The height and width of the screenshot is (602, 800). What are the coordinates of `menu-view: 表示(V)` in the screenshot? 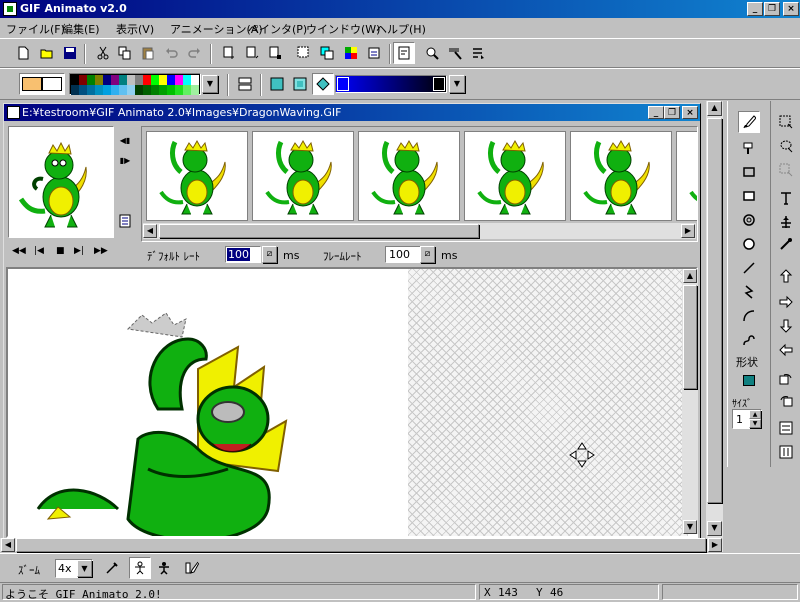 It's located at (135, 29).